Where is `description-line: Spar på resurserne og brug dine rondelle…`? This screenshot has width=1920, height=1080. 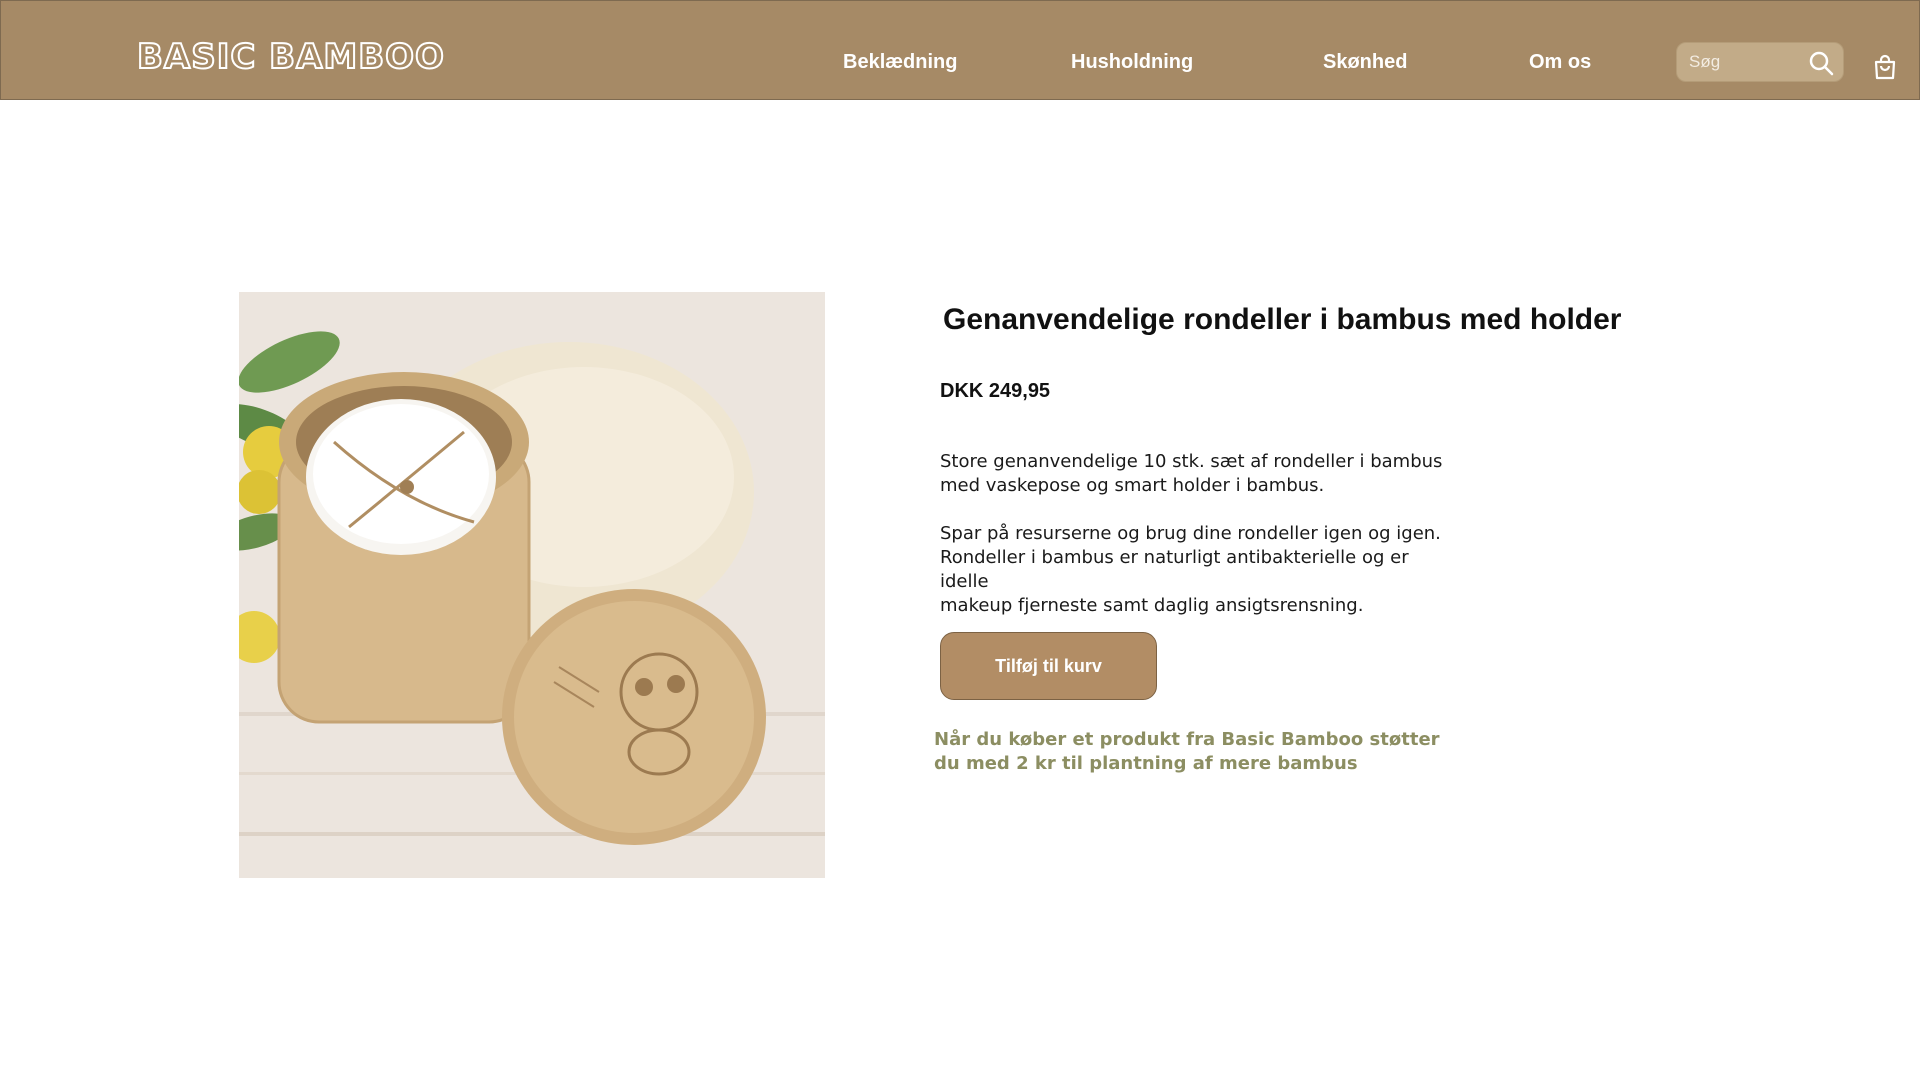
description-line: Spar på resurserne og brug dine rondelle… is located at coordinates (1190, 533).